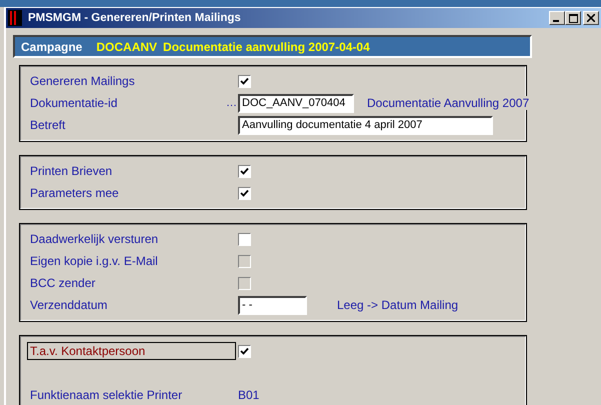 The image size is (601, 405). What do you see at coordinates (131, 351) in the screenshot?
I see `field-label: T.a.v. Kontaktpersoon` at bounding box center [131, 351].